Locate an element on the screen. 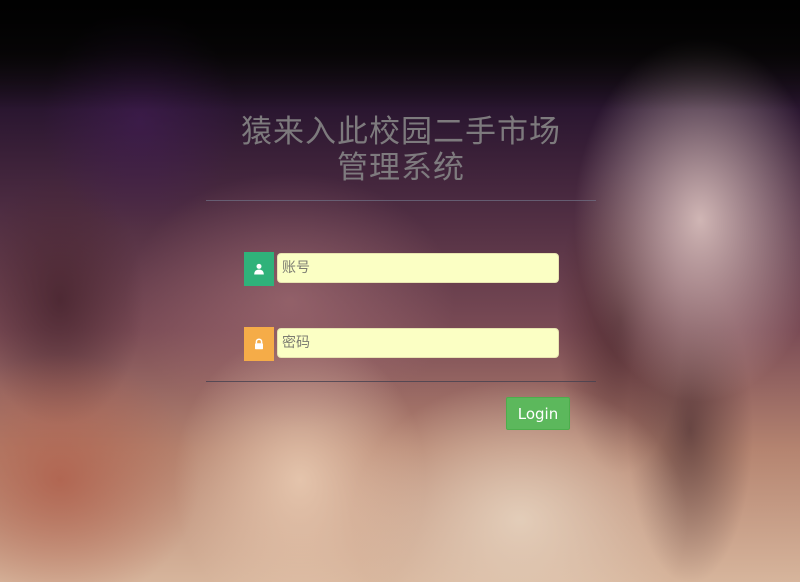 This screenshot has width=800, height=582. page-title-line-1: 猿来入此校园二手市场 is located at coordinates (401, 132).